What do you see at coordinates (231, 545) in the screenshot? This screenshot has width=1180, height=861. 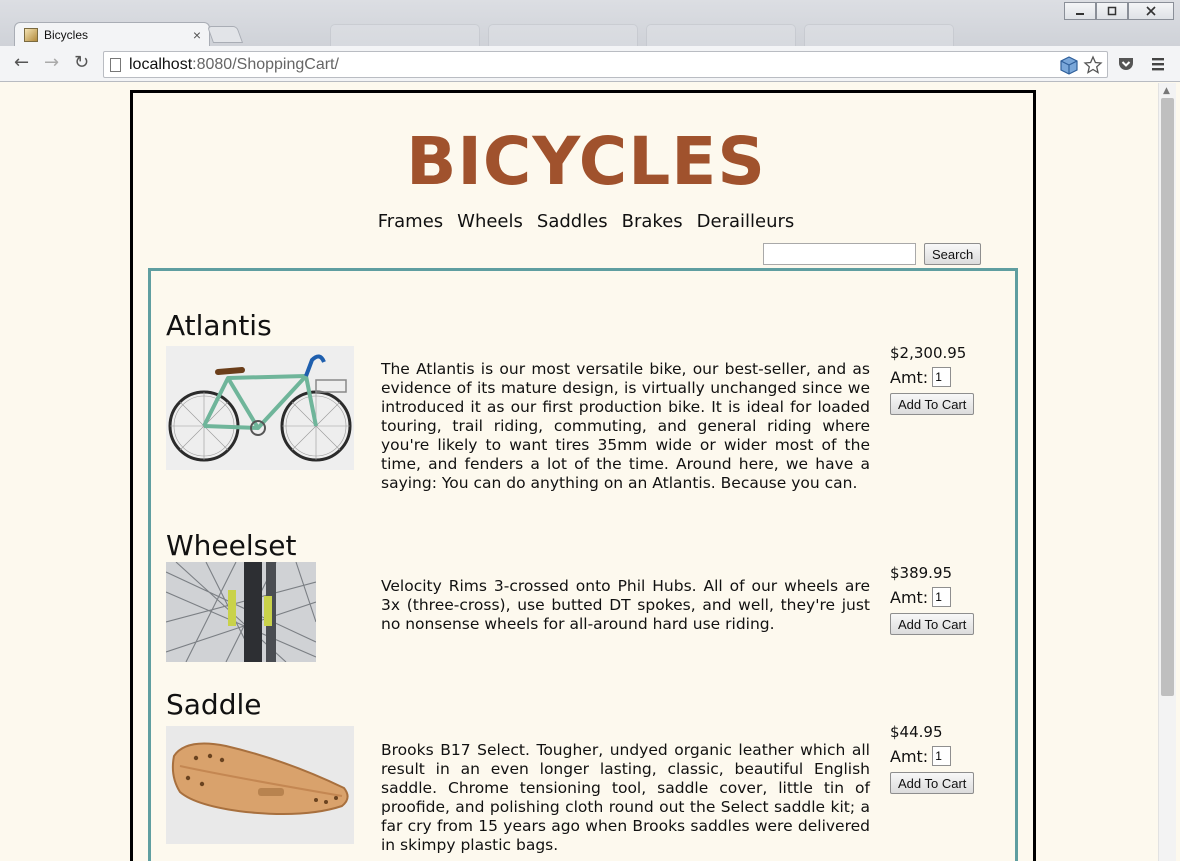 I see `product-name: Wheelset` at bounding box center [231, 545].